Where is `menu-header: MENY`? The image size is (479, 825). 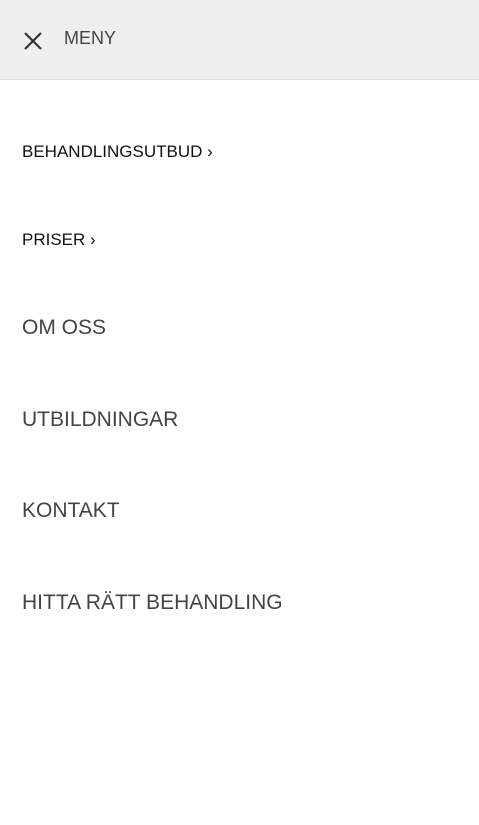
menu-header: MENY is located at coordinates (239, 40).